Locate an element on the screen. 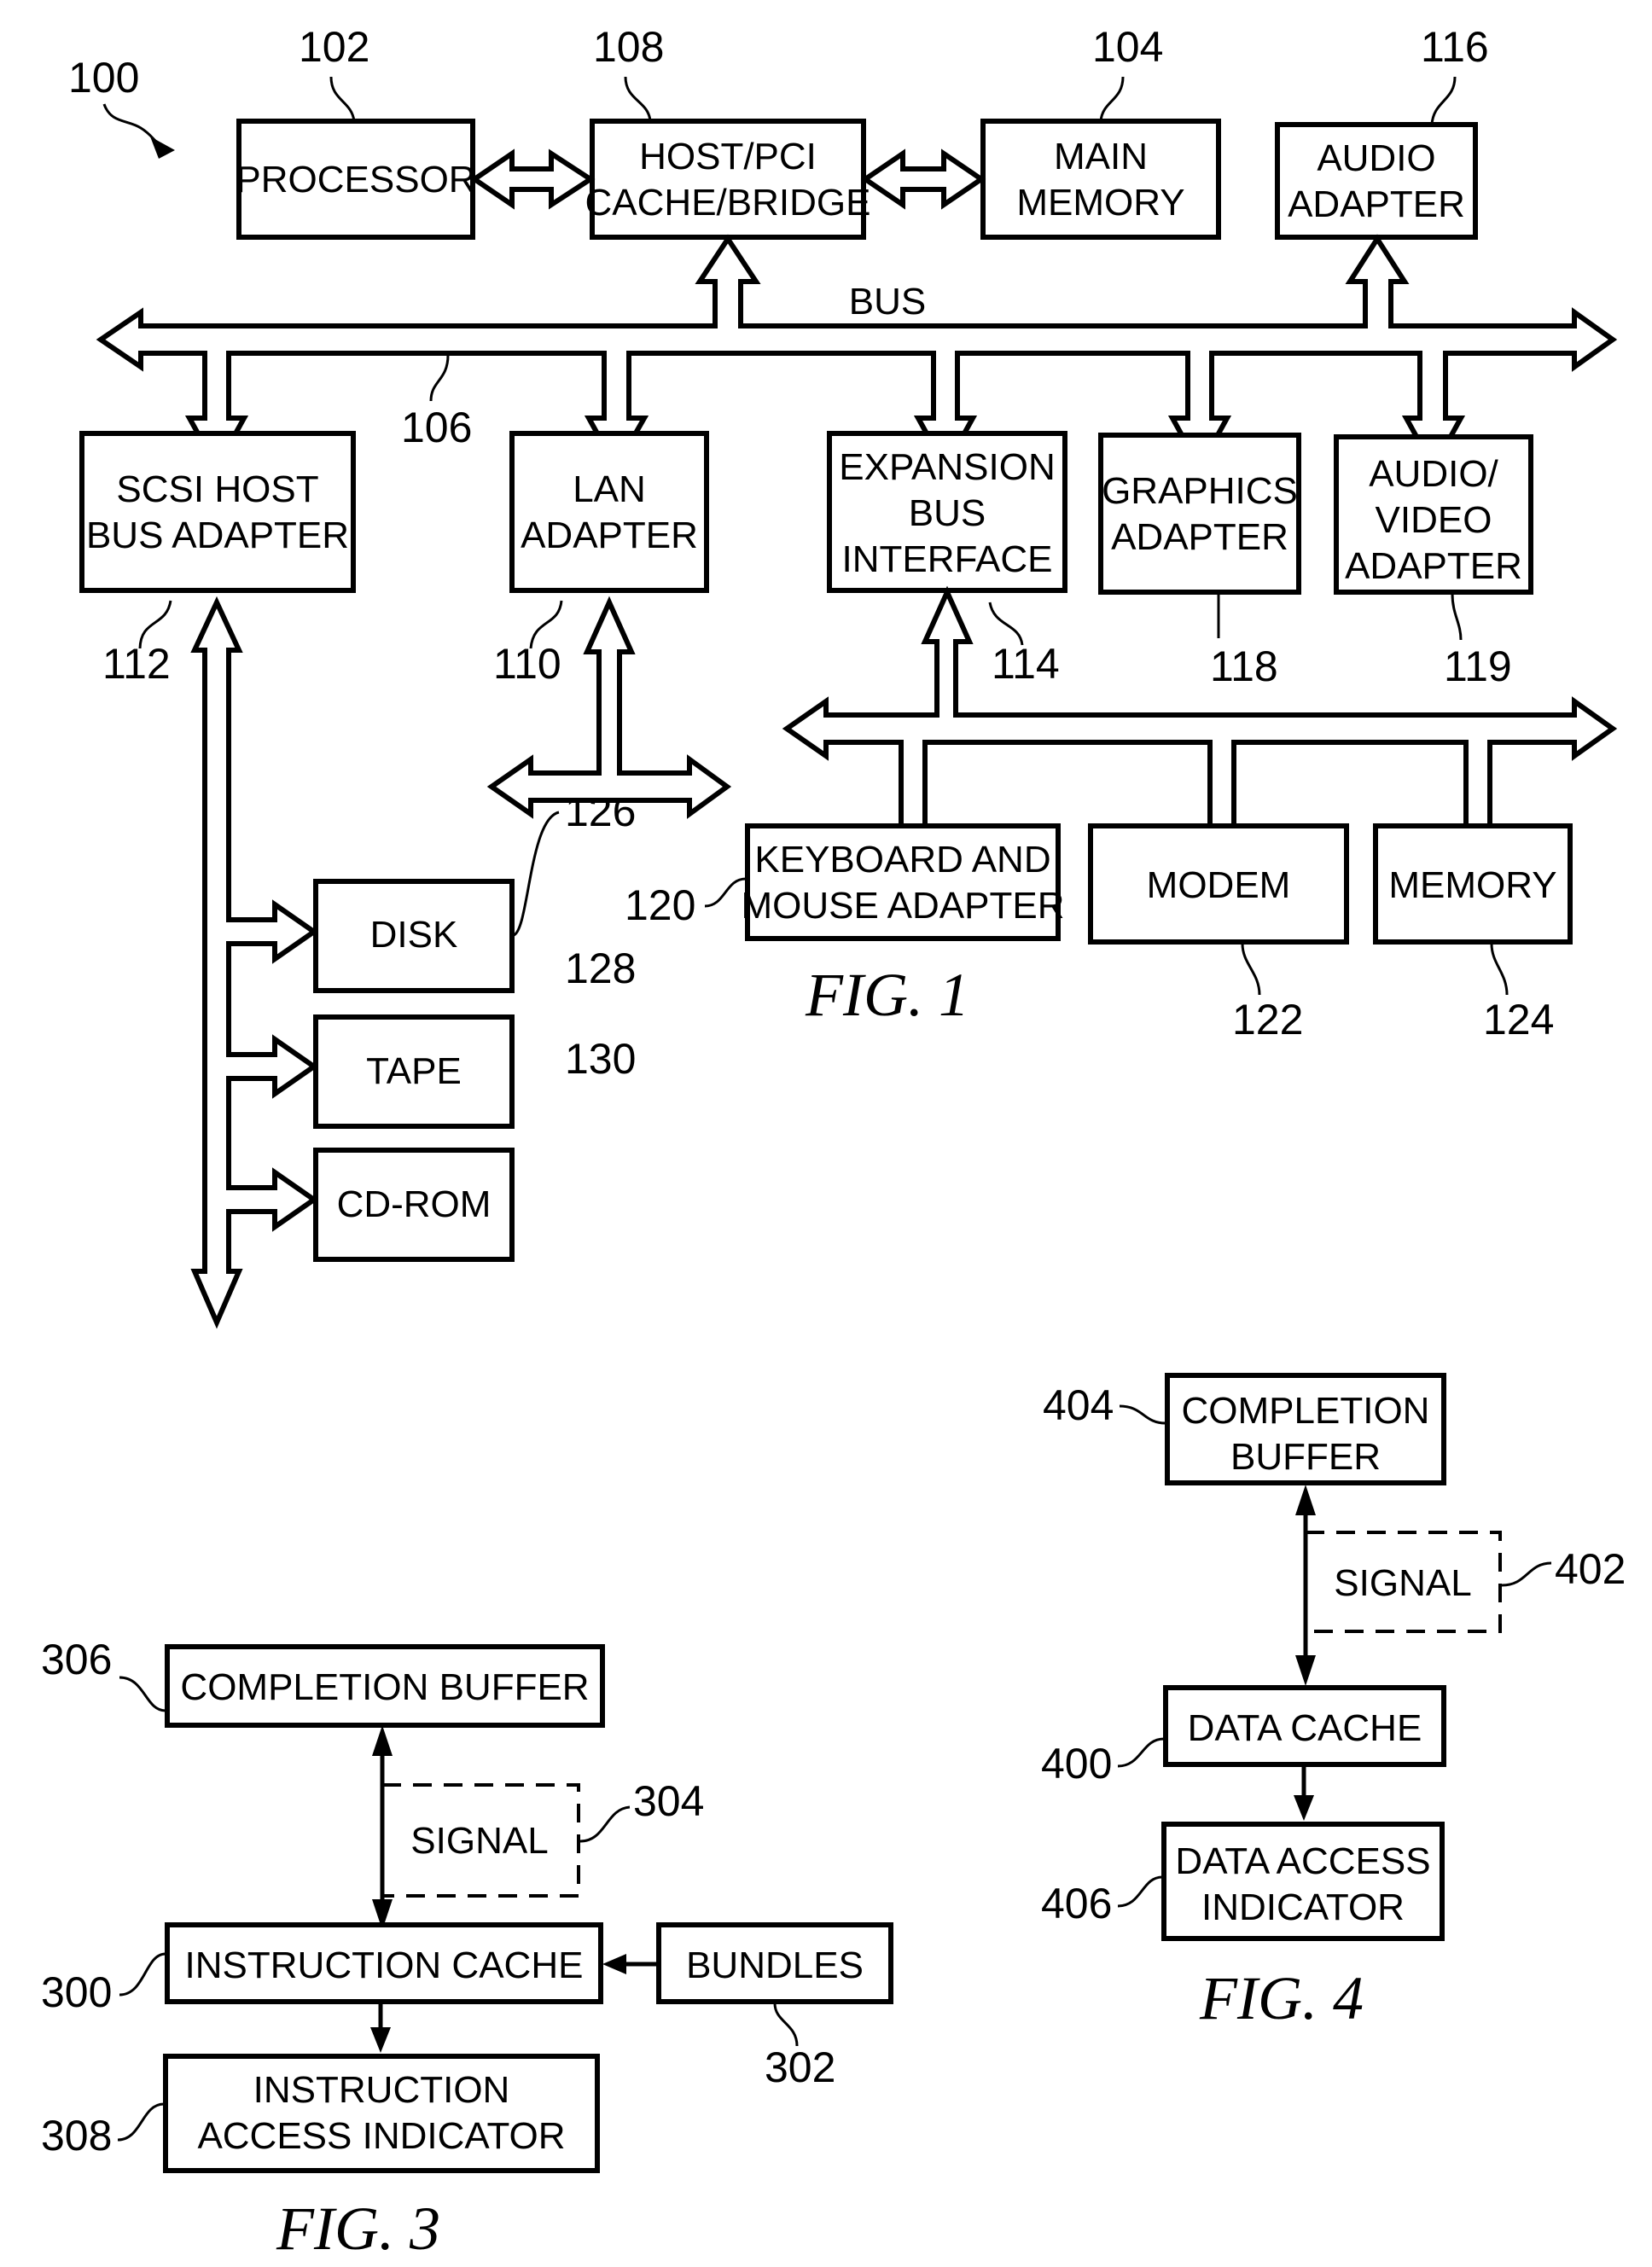 The image size is (1652, 2267). av-label-3: ADAPTER is located at coordinates (1433, 566).